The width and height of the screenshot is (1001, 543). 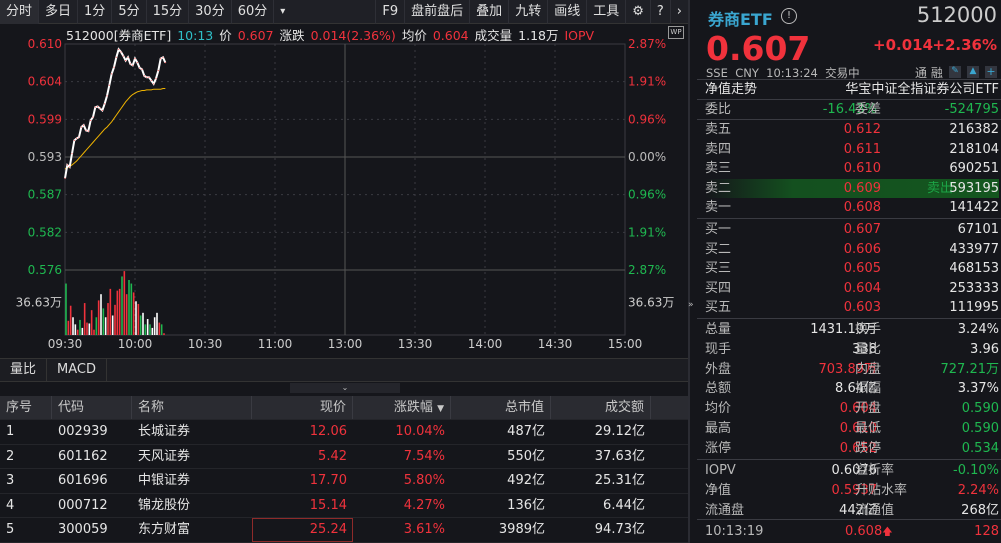 I want to click on stat-label: 振幅, so click(x=868, y=389).